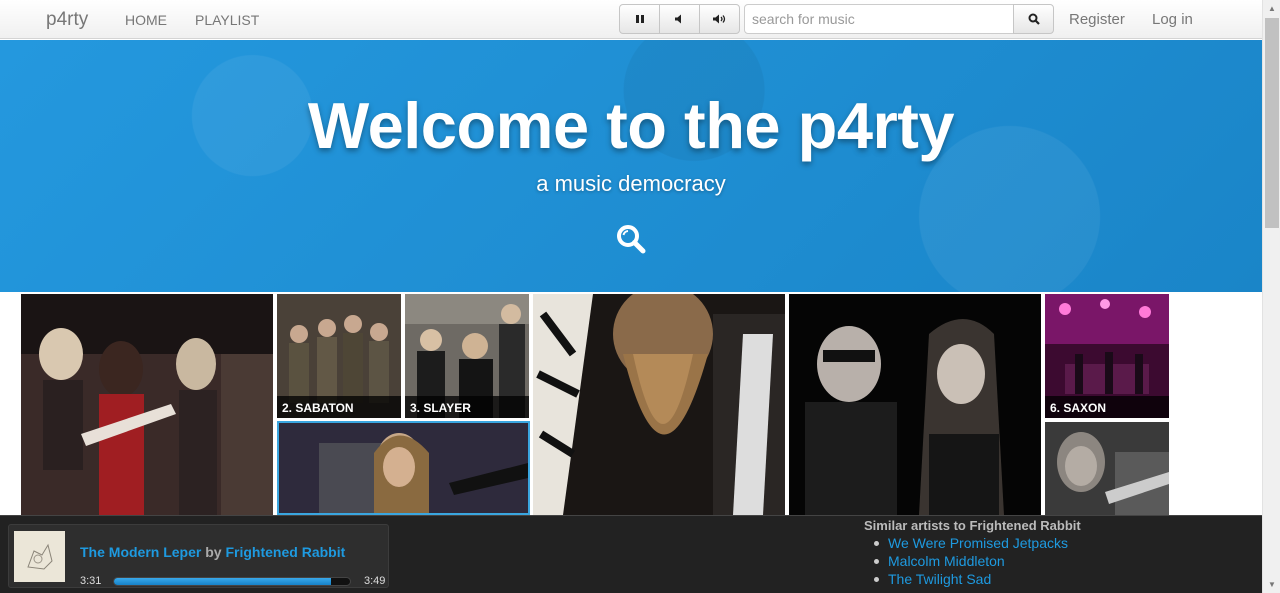 Image resolution: width=1280 pixels, height=593 pixels. What do you see at coordinates (285, 552) in the screenshot?
I see `track-artist-link: Frightened Rabbit` at bounding box center [285, 552].